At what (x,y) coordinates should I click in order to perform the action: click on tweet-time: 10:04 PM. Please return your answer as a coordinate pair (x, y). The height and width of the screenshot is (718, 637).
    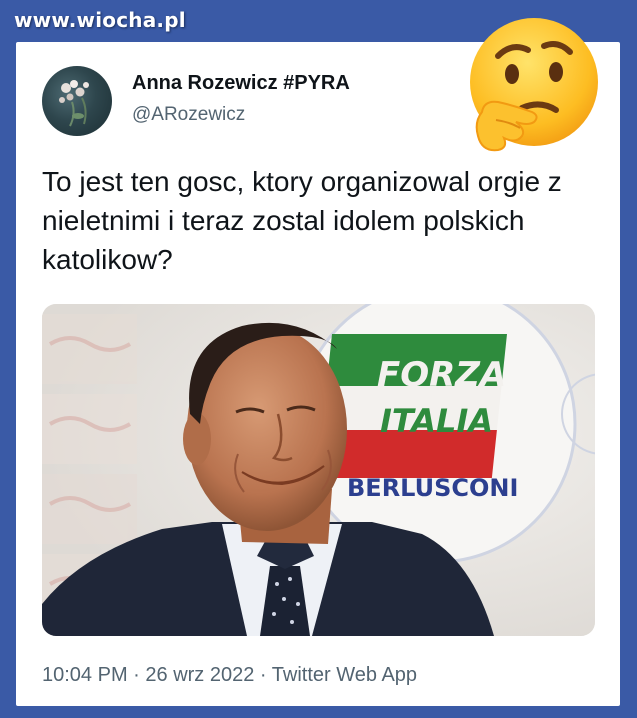
    Looking at the image, I should click on (85, 675).